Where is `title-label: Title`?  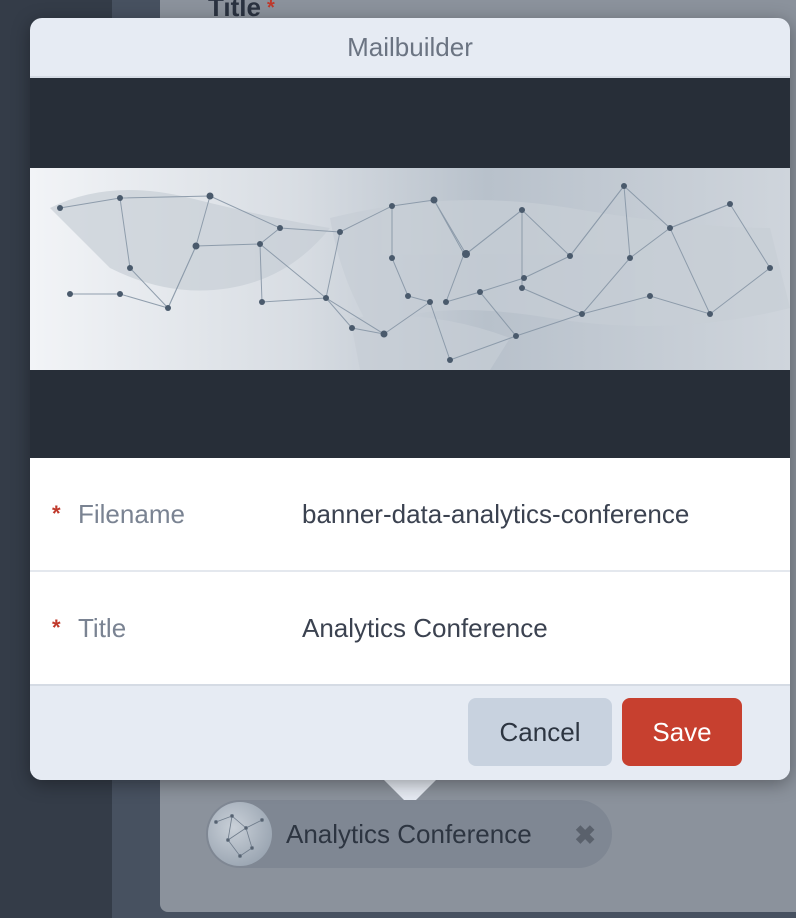 title-label: Title is located at coordinates (102, 627).